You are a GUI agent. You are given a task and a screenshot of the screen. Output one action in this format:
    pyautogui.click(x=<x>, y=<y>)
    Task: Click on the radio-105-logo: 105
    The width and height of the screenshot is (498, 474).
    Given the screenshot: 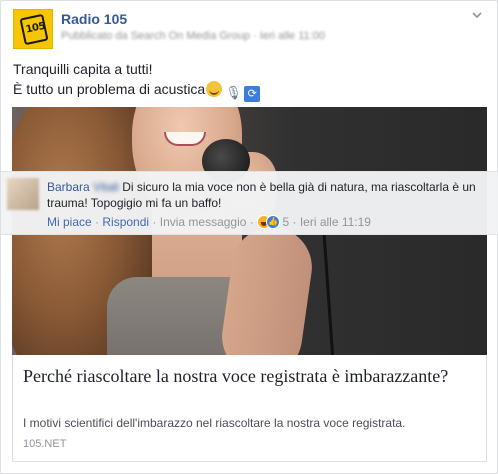 What is the action you would take?
    pyautogui.click(x=34, y=29)
    